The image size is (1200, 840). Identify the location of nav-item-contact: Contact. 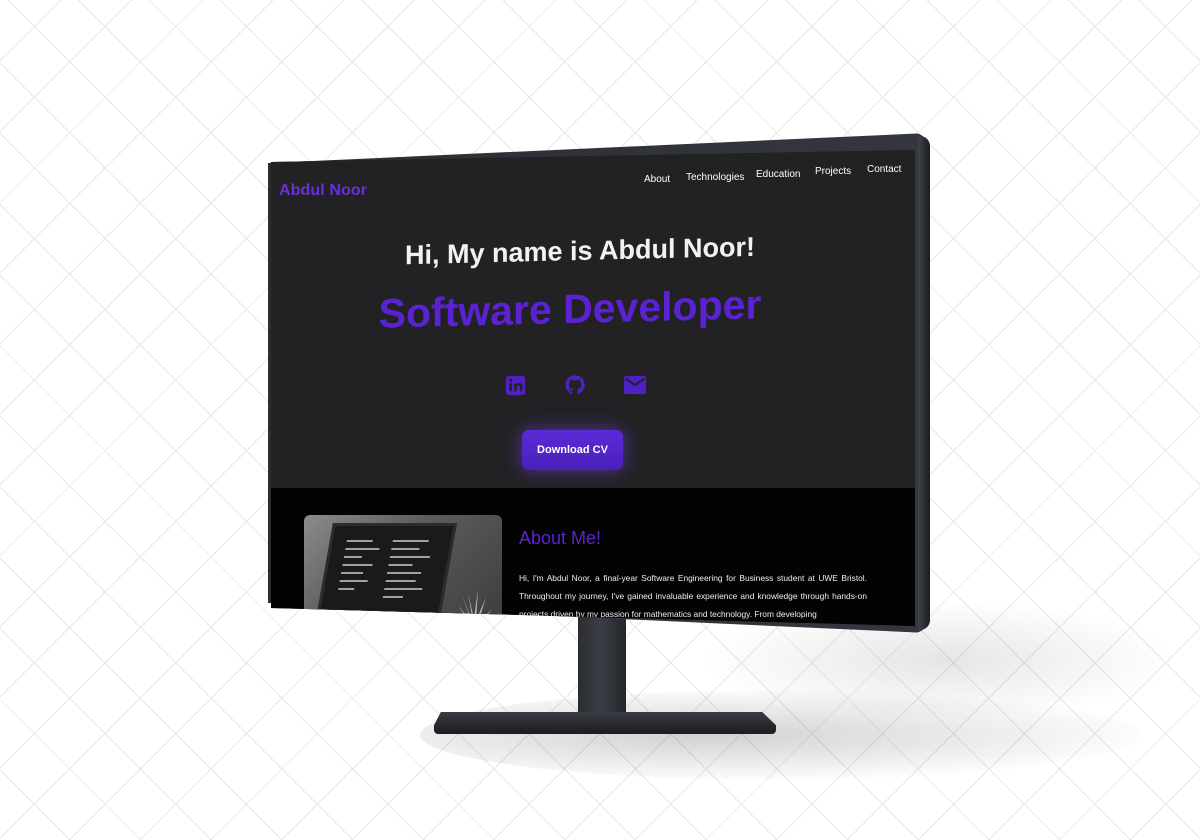
(884, 169).